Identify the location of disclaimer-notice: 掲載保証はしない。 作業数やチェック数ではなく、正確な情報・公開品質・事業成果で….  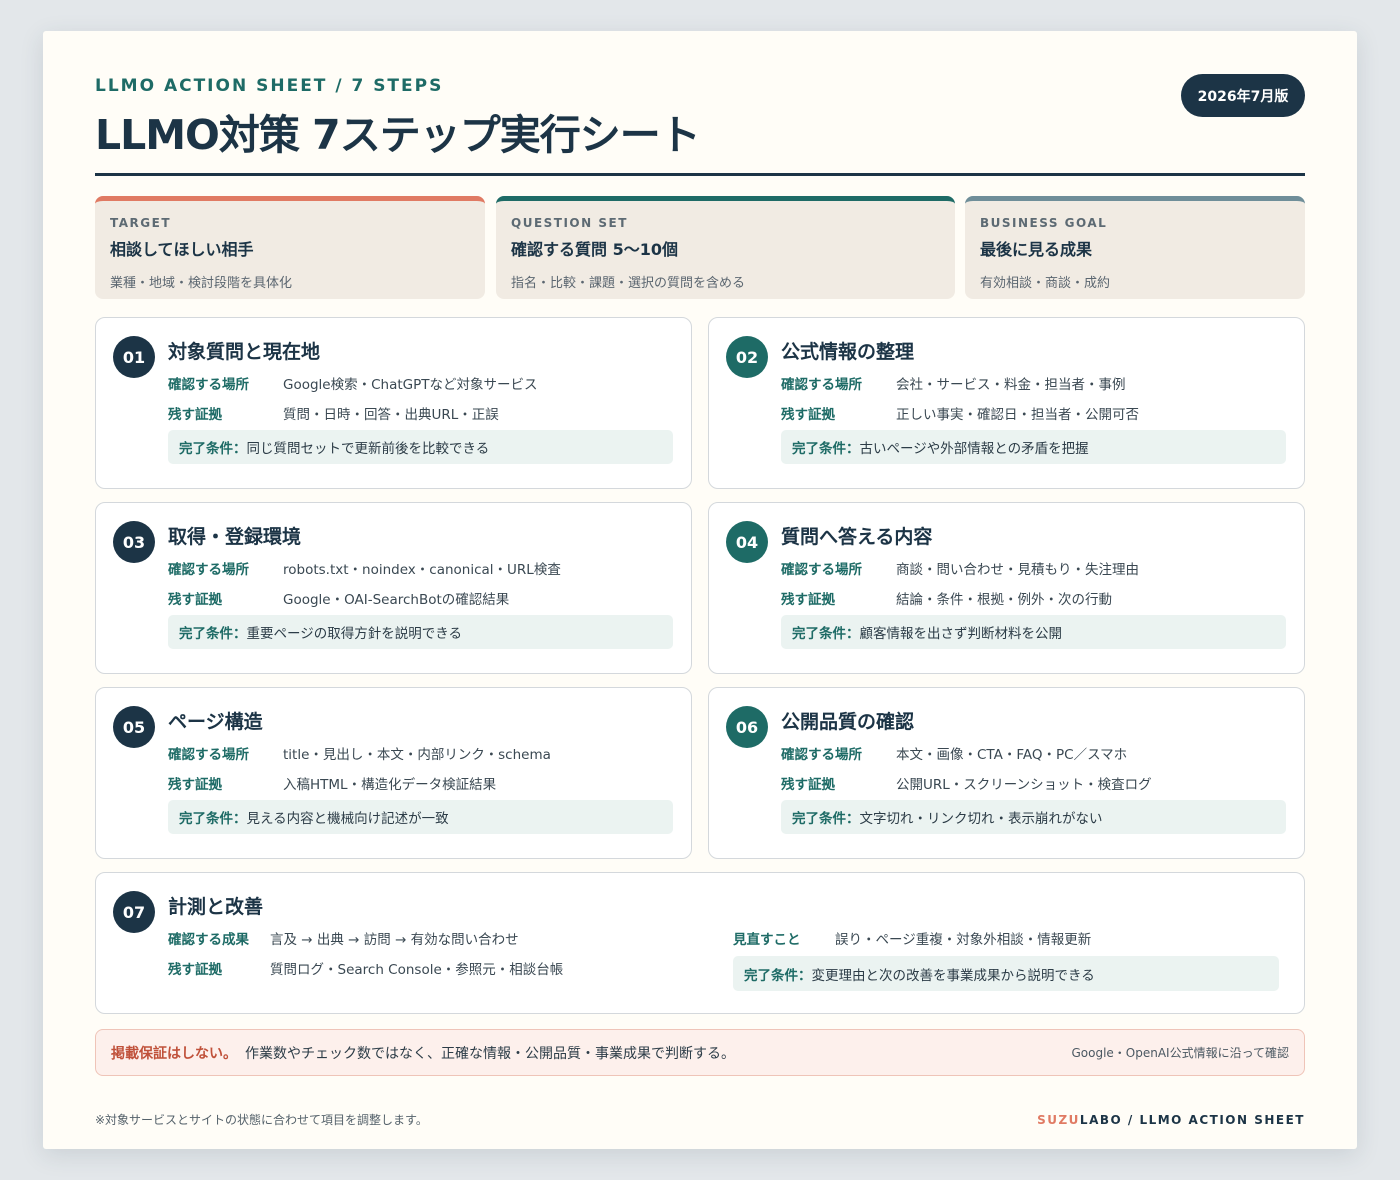
(700, 1052).